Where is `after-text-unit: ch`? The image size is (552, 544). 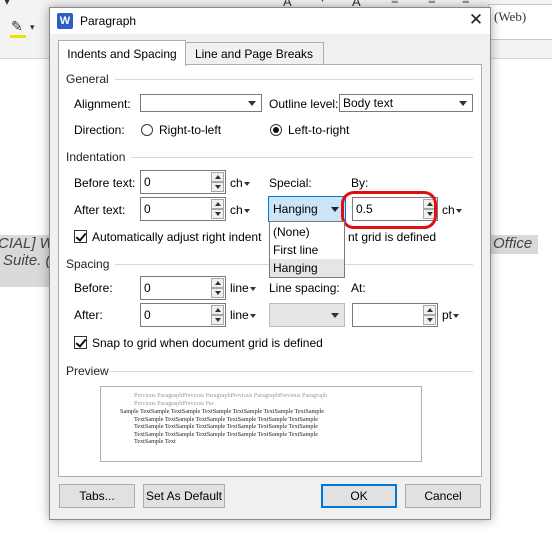 after-text-unit: ch is located at coordinates (240, 210).